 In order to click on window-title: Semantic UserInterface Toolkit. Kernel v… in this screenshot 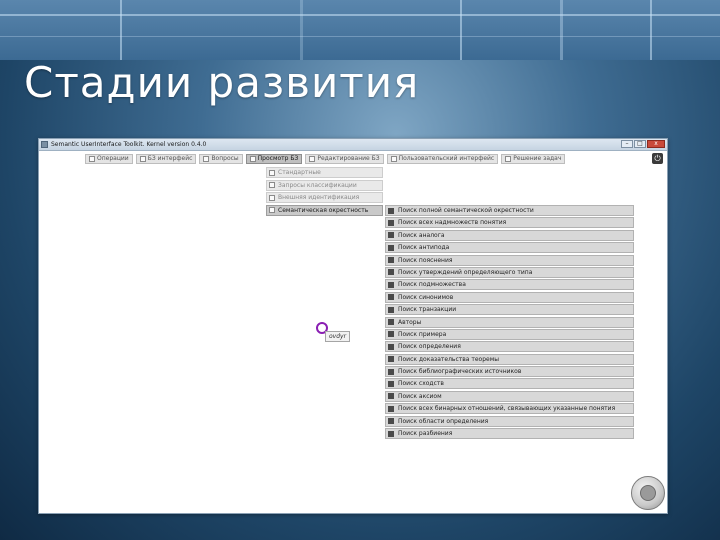, I will do `click(129, 144)`.